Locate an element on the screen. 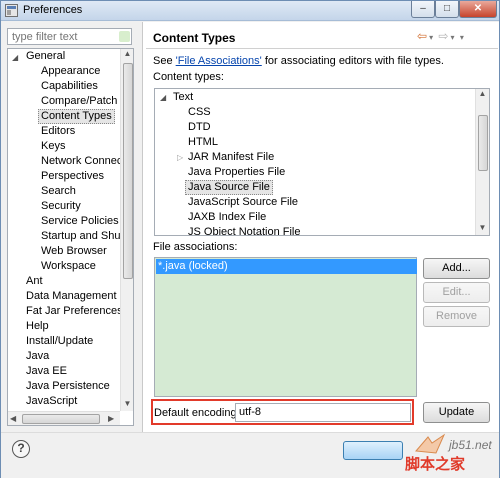 This screenshot has height=478, width=500. scroll-left-arrow-icon: ◀ is located at coordinates (13, 418).